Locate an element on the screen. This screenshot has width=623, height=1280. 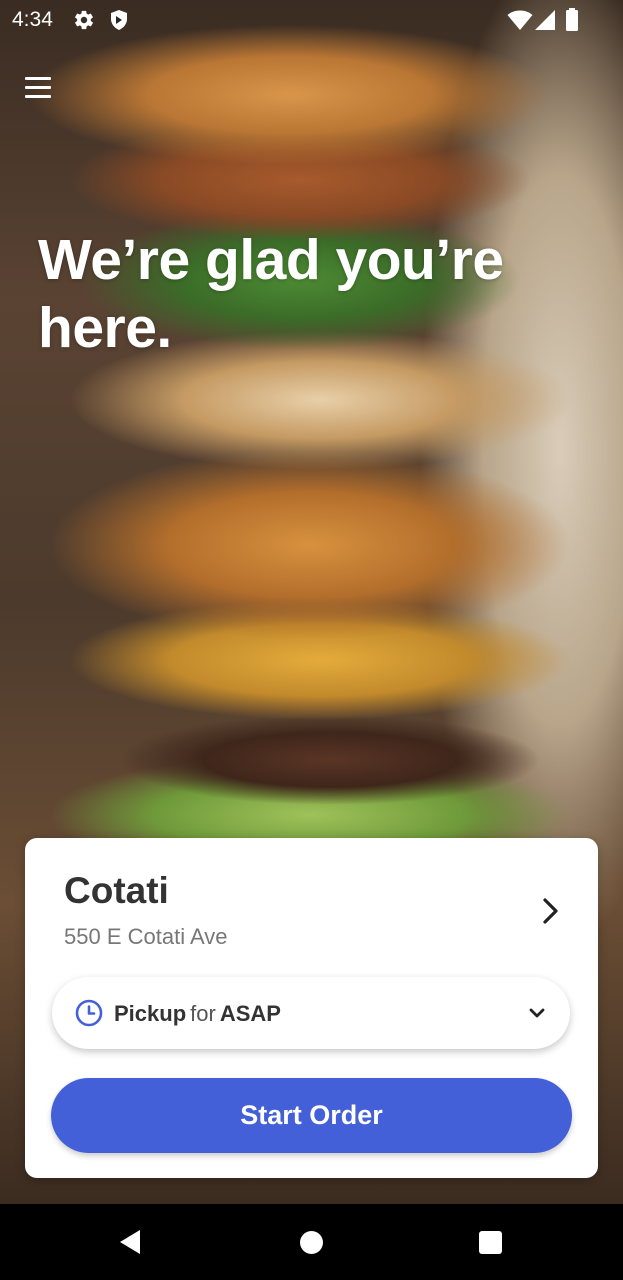
pickup-mode: Pickup is located at coordinates (150, 1013).